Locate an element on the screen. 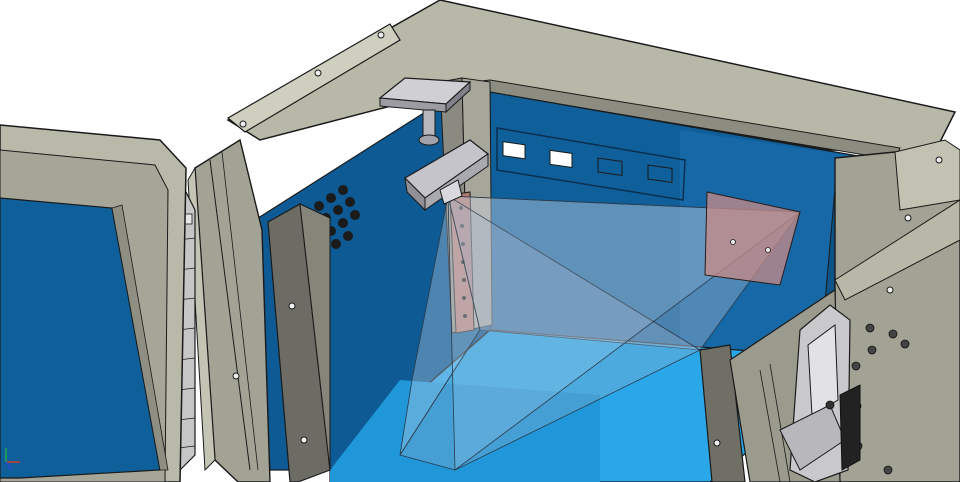 This screenshot has width=960, height=482. latch-dark-block is located at coordinates (850, 427).